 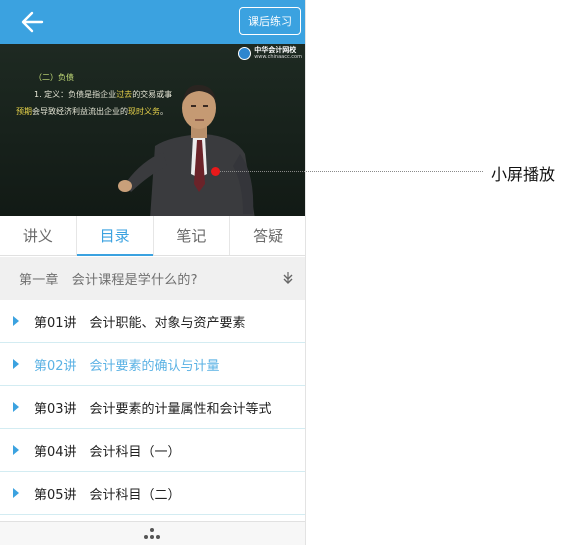 What do you see at coordinates (108, 280) in the screenshot?
I see `chapter-title: 第一章 会计课程是学什么的?` at bounding box center [108, 280].